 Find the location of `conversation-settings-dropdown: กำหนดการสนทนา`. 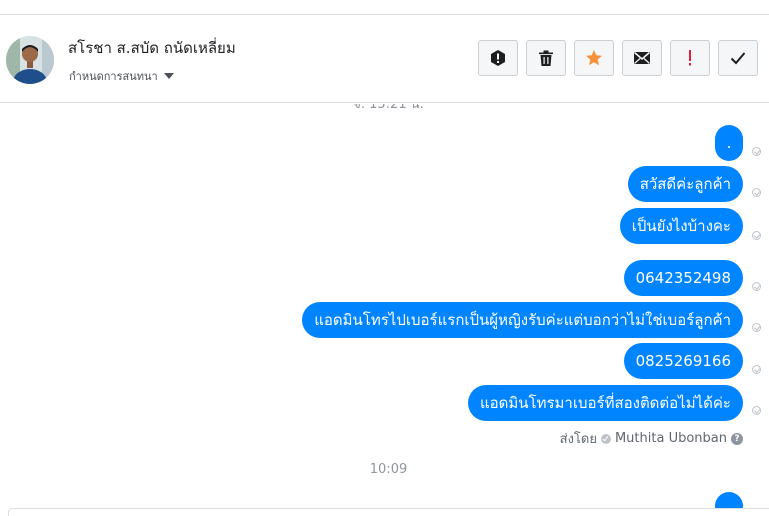

conversation-settings-dropdown: กำหนดการสนทนา is located at coordinates (121, 76).